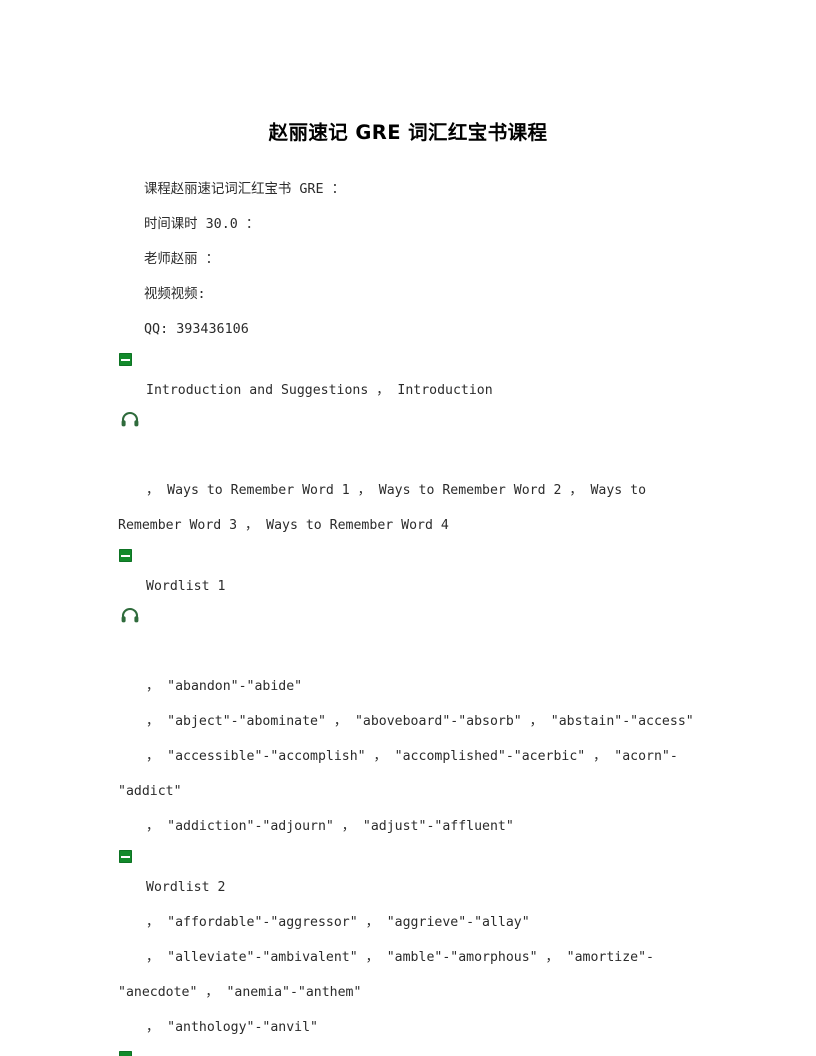 The width and height of the screenshot is (816, 1056). Describe the element at coordinates (175, 294) in the screenshot. I see `meta-video: 视频视频:` at that location.